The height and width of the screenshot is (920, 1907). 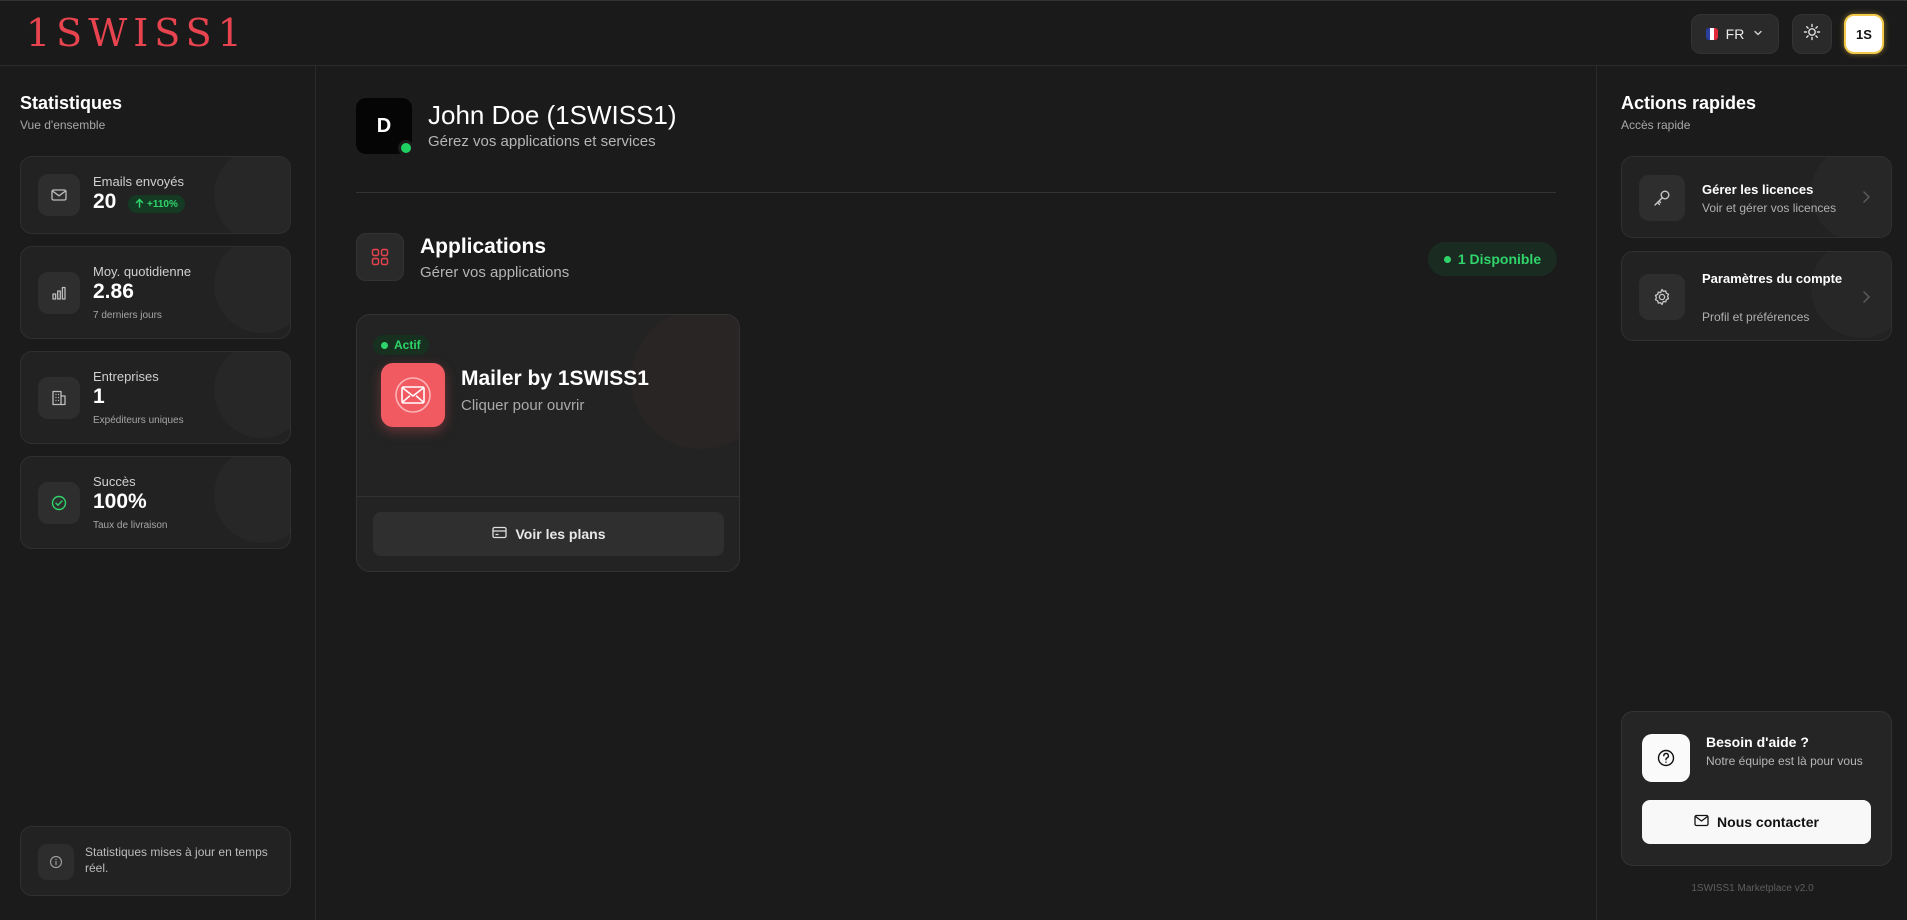 What do you see at coordinates (126, 376) in the screenshot?
I see `stat-label: Entreprises` at bounding box center [126, 376].